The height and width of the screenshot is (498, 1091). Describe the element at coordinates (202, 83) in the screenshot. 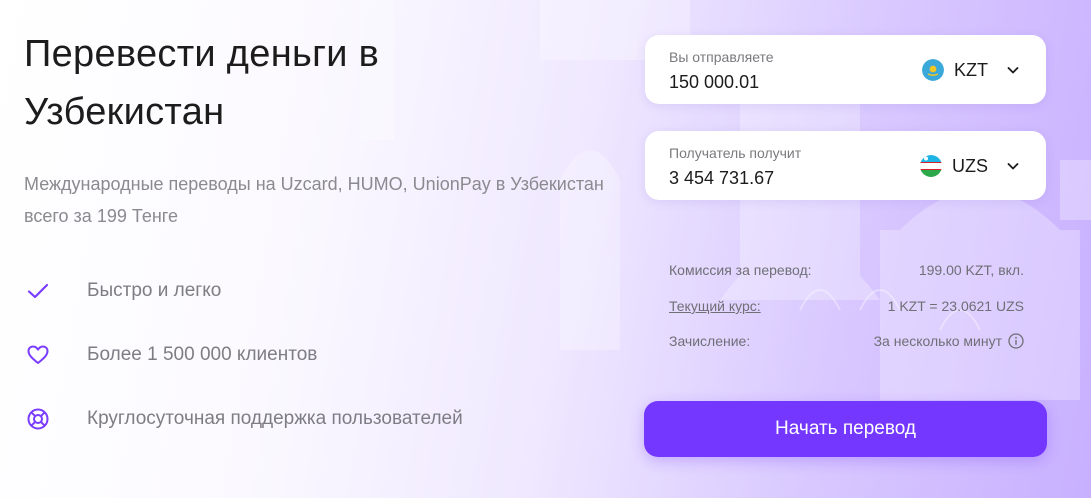

I see `page-title: Перевести деньги в Узбекистан` at that location.